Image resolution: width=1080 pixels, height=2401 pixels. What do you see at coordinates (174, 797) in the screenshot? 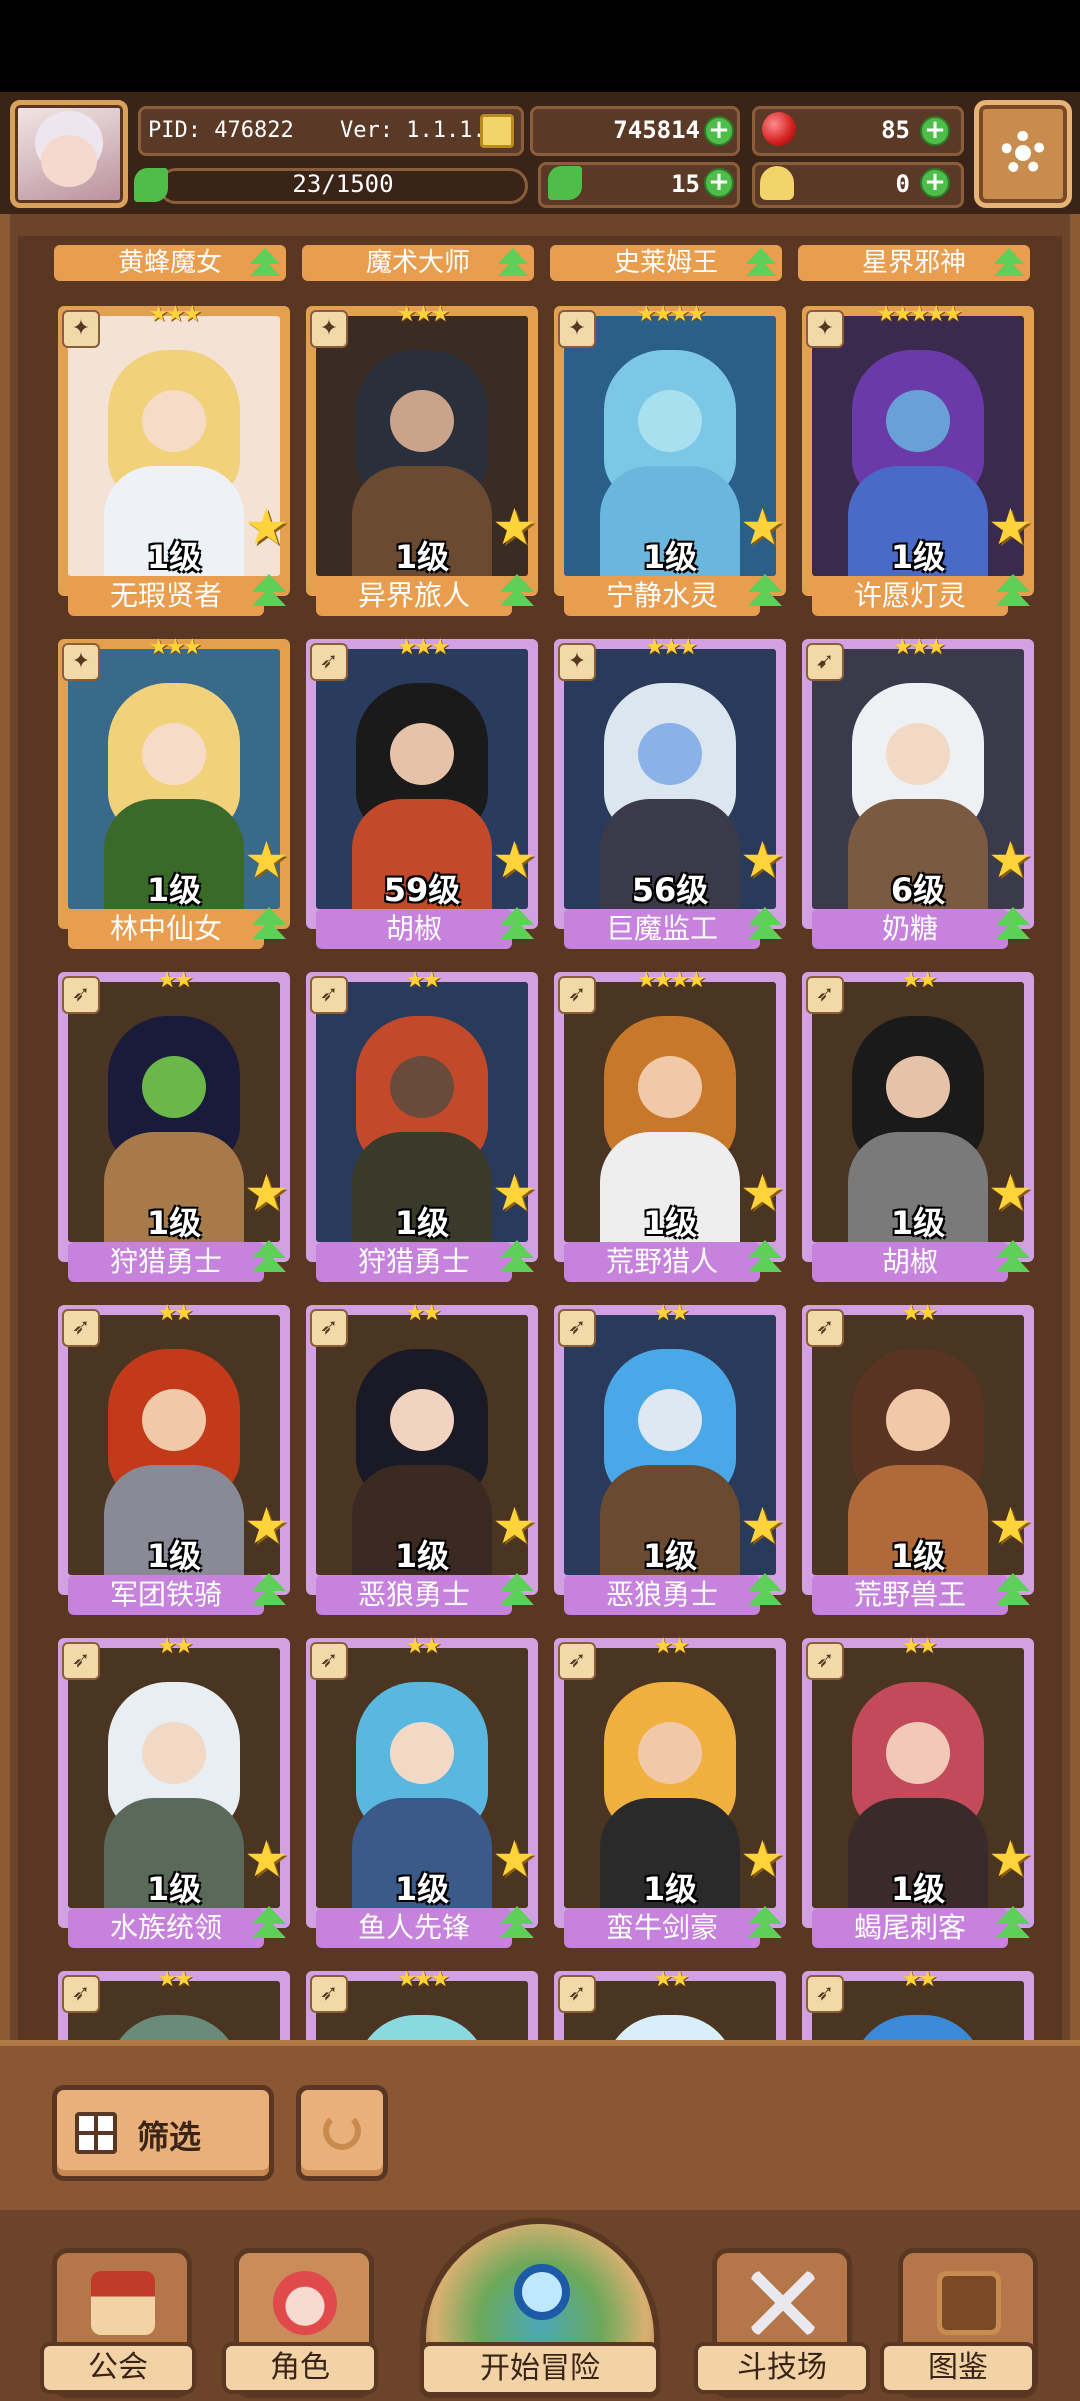
I see `character-card: ✦ ★★★ 1级 ★ 林中仙女` at bounding box center [174, 797].